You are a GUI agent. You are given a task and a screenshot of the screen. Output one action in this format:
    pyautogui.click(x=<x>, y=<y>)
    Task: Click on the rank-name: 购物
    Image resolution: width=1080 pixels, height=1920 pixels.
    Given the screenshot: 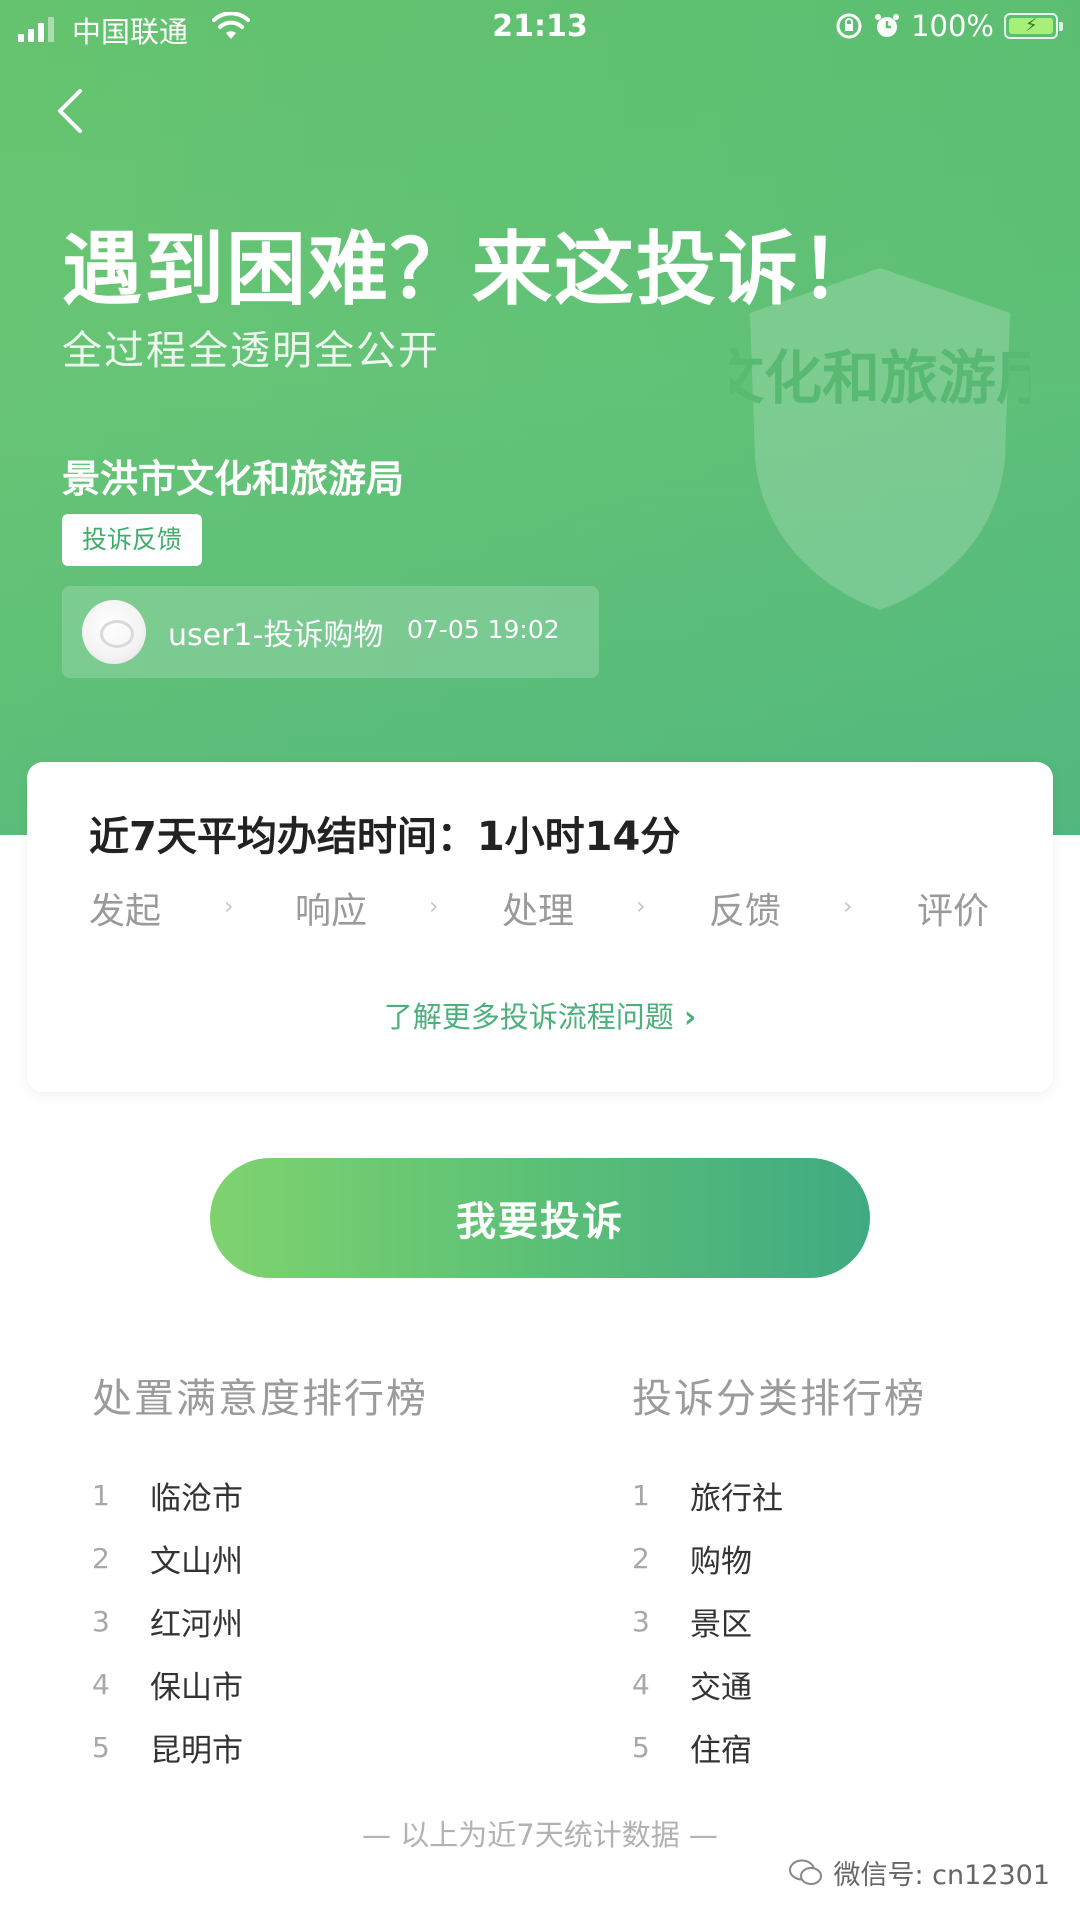 What is the action you would take?
    pyautogui.click(x=721, y=1562)
    